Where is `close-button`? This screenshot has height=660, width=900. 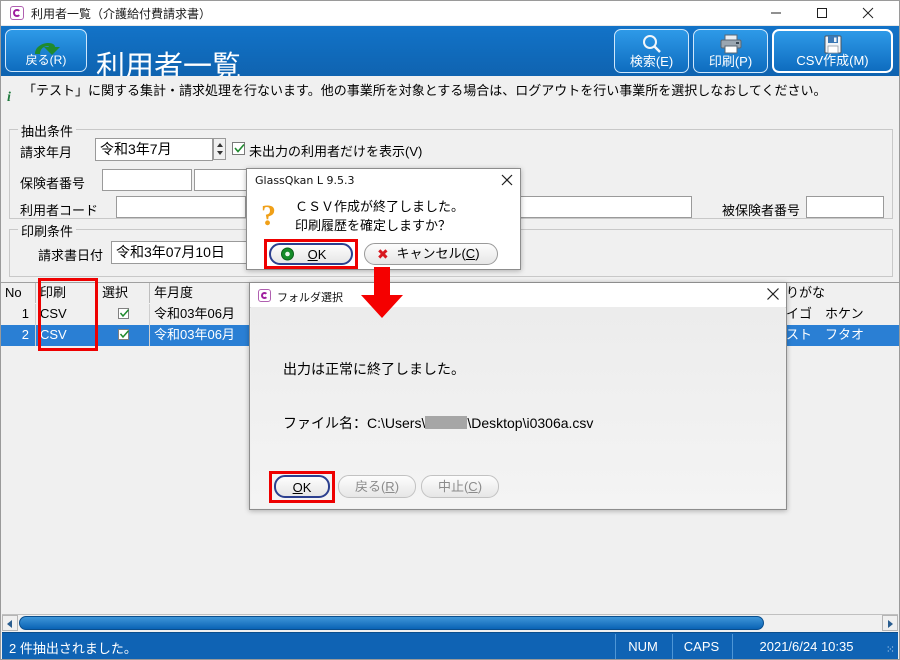 close-button is located at coordinates (868, 13).